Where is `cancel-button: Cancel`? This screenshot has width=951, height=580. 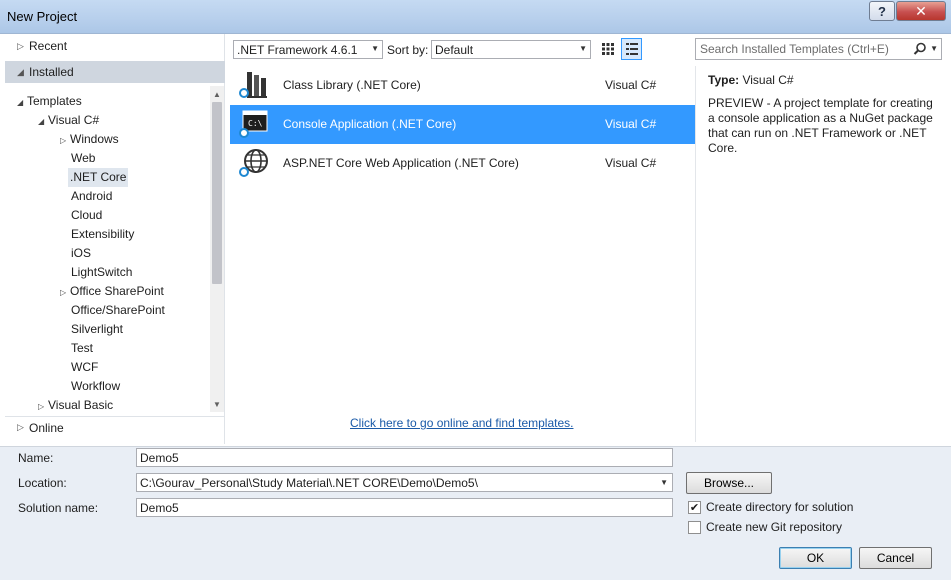
cancel-button: Cancel is located at coordinates (895, 558).